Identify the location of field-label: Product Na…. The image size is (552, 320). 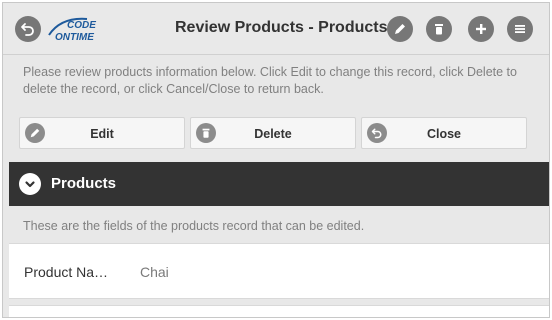
(66, 272).